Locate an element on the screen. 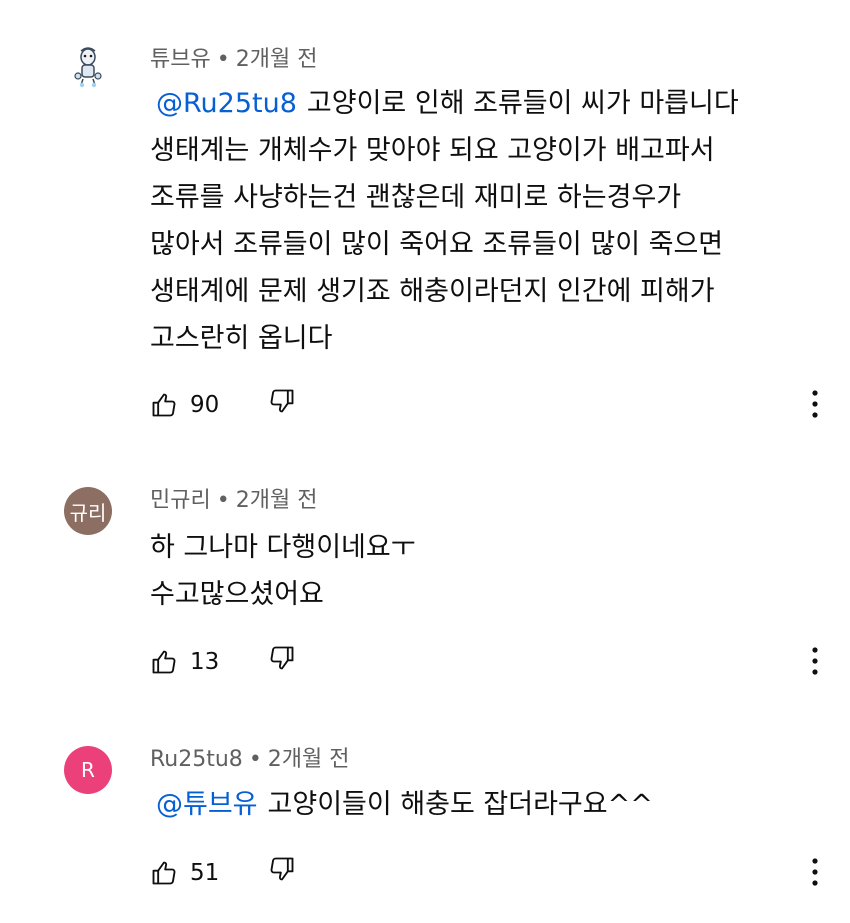 The height and width of the screenshot is (923, 850). like-count: 90 is located at coordinates (205, 405).